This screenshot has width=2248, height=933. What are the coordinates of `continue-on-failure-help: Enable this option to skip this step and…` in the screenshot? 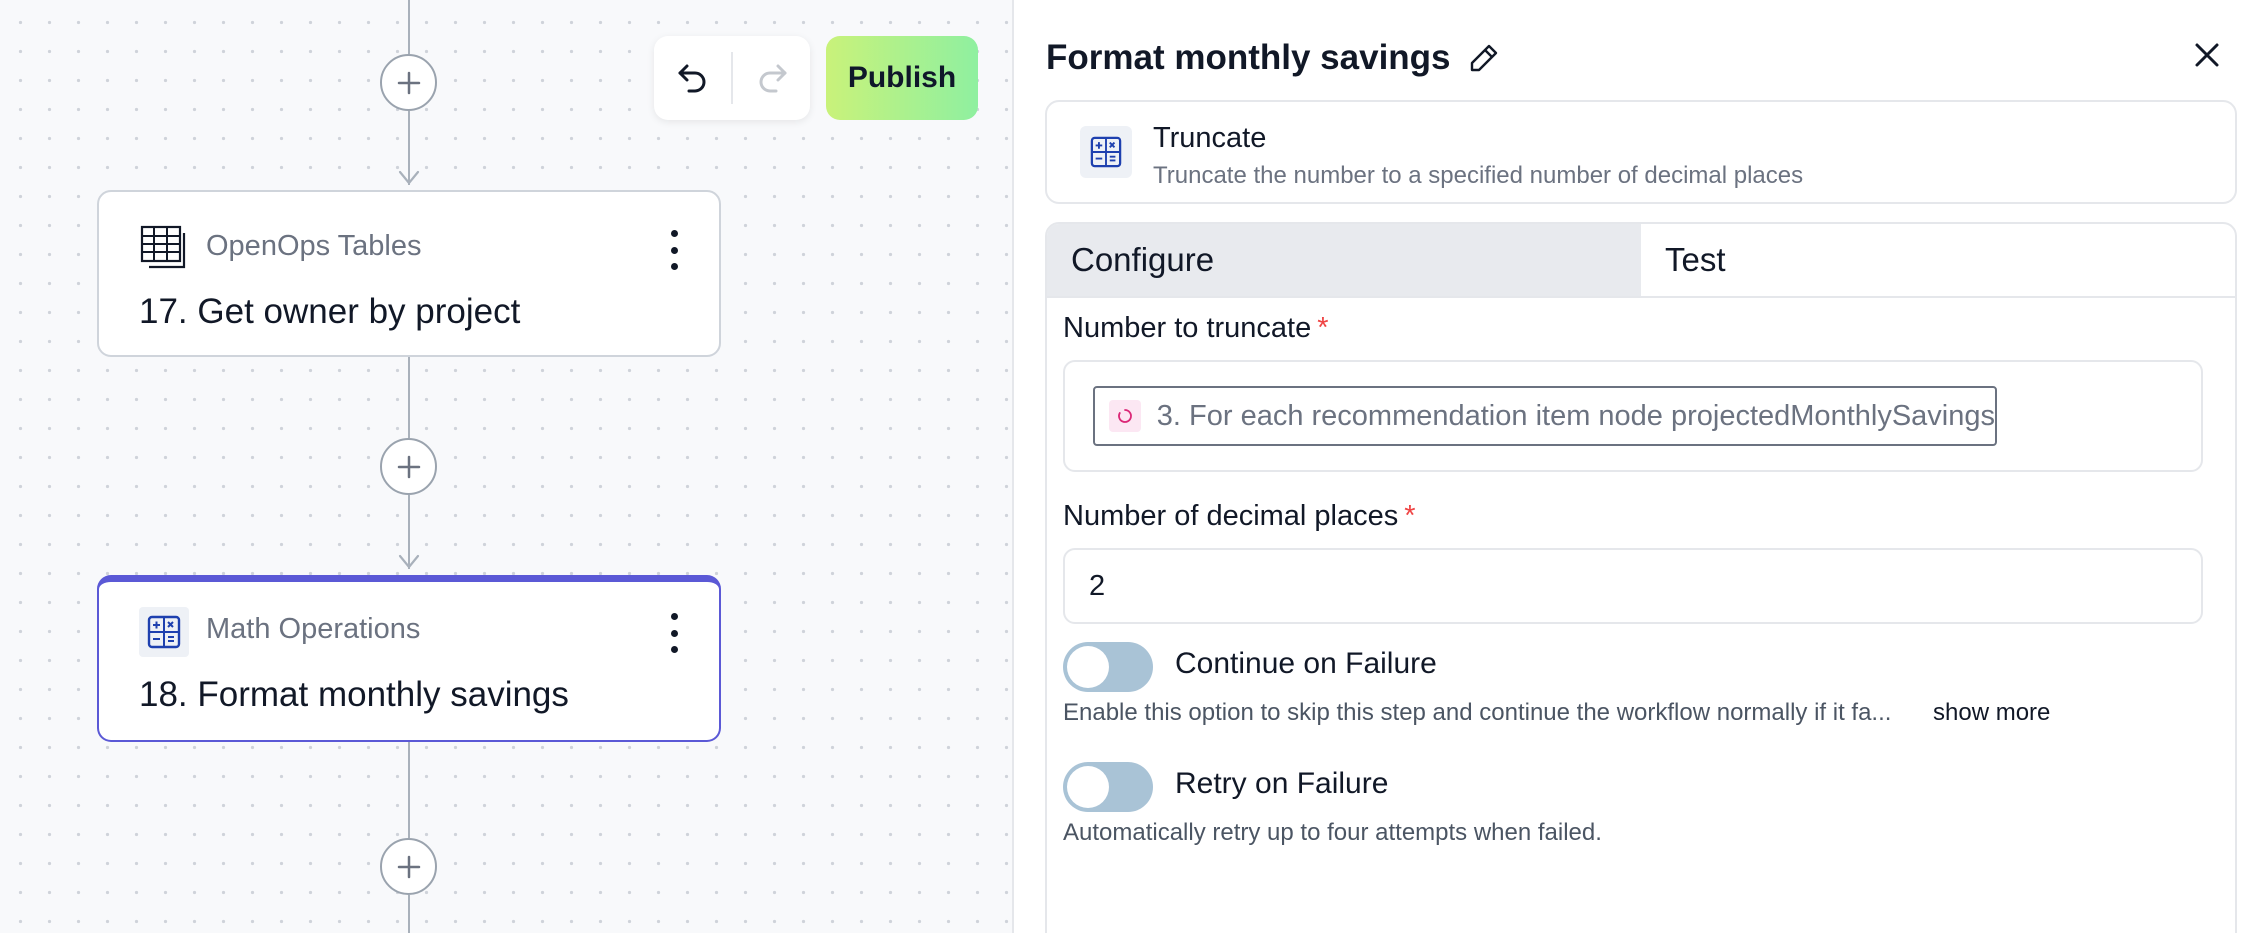 It's located at (1477, 712).